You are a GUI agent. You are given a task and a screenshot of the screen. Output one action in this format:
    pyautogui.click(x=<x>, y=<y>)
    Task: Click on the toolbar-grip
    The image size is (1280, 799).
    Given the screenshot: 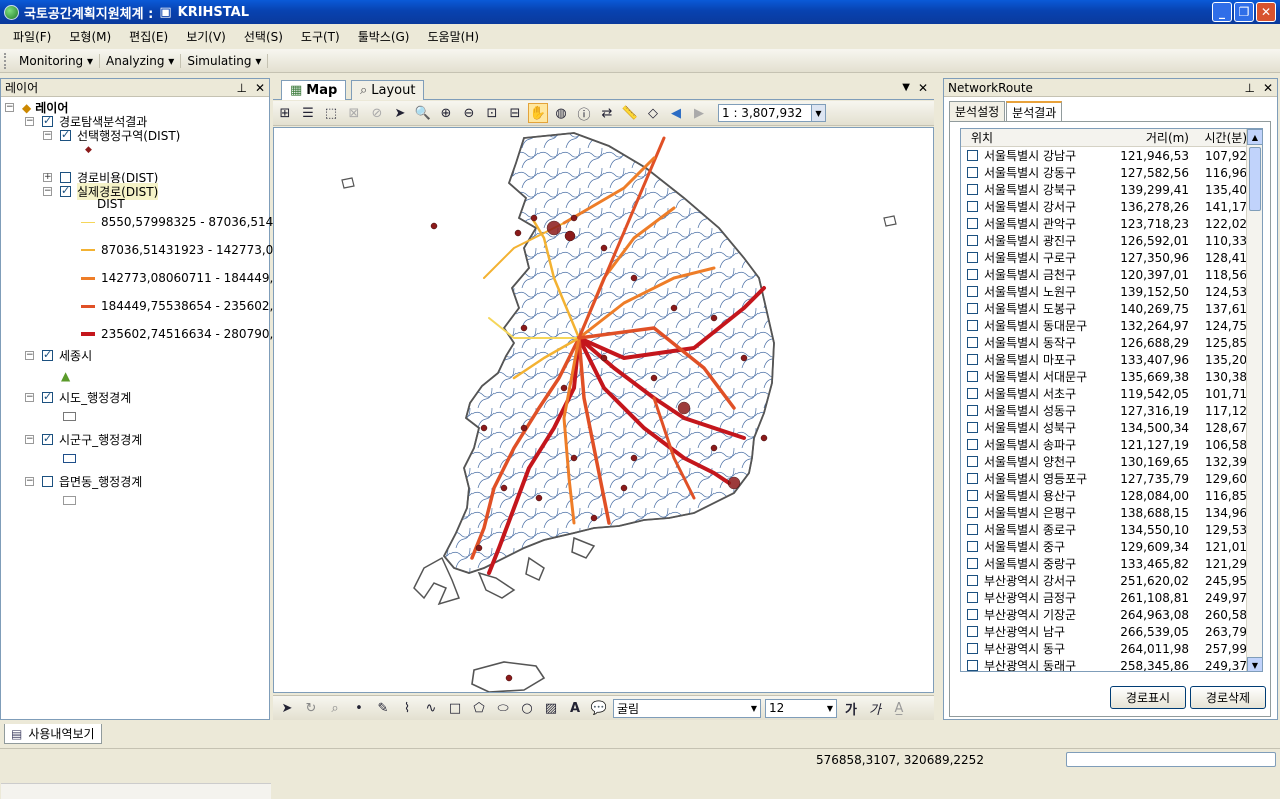 What is the action you would take?
    pyautogui.click(x=5, y=60)
    